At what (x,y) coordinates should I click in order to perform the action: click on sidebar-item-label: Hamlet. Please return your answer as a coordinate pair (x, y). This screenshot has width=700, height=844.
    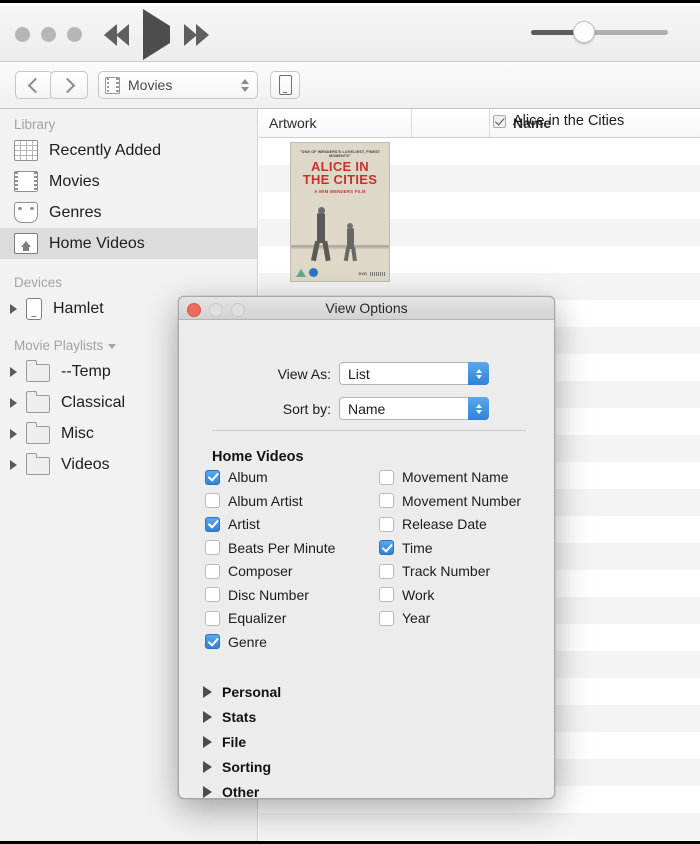
    Looking at the image, I should click on (78, 308).